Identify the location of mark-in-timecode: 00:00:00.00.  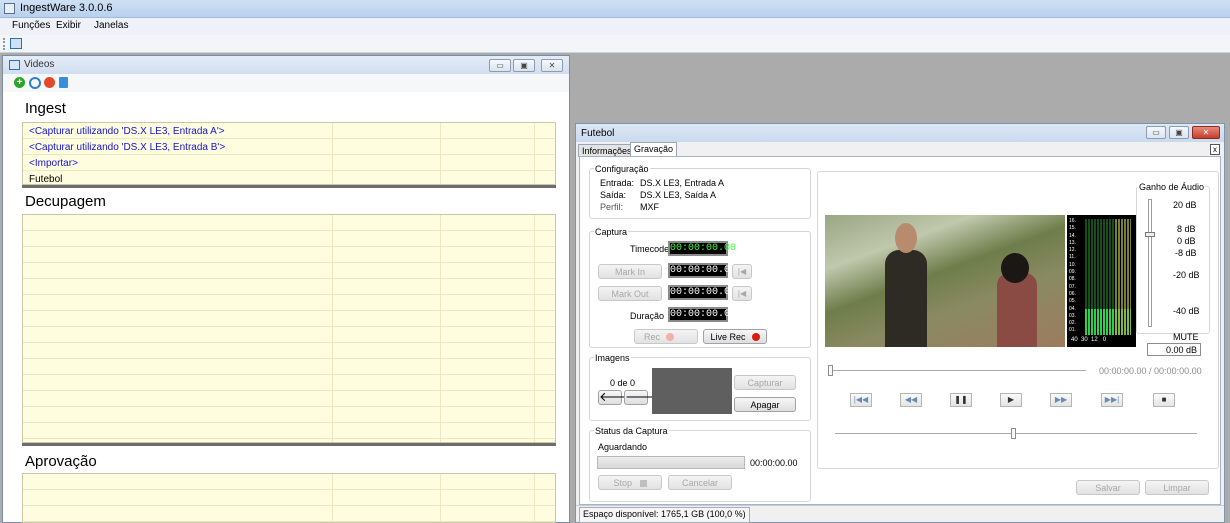
(702, 270).